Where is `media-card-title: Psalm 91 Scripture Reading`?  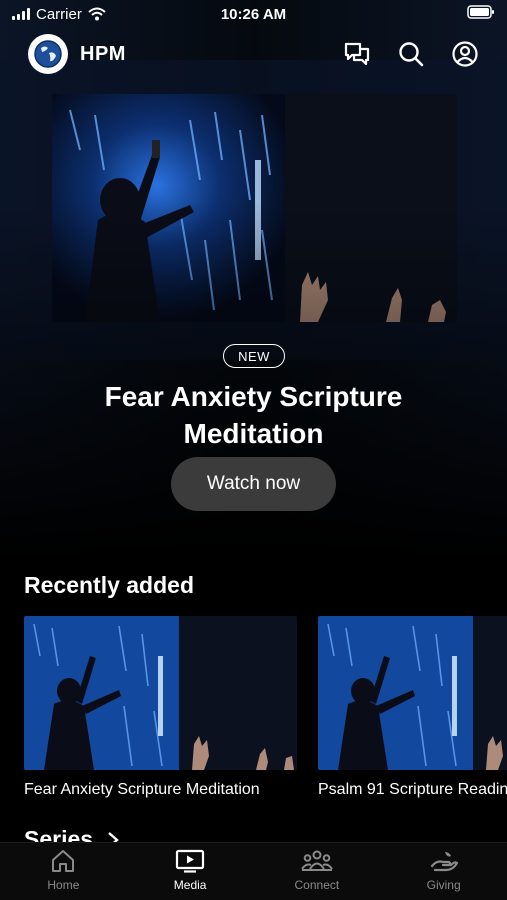
media-card-title: Psalm 91 Scripture Reading is located at coordinates (412, 789).